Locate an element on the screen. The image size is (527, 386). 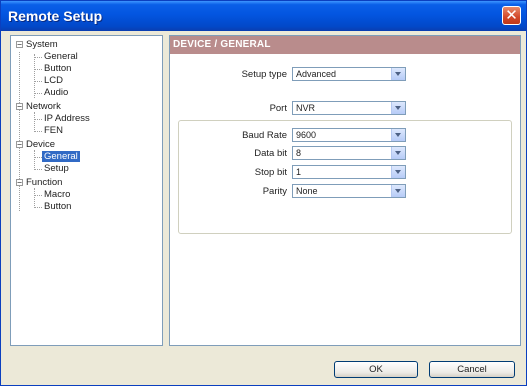
tree-item-system-button: Button is located at coordinates (57, 69).